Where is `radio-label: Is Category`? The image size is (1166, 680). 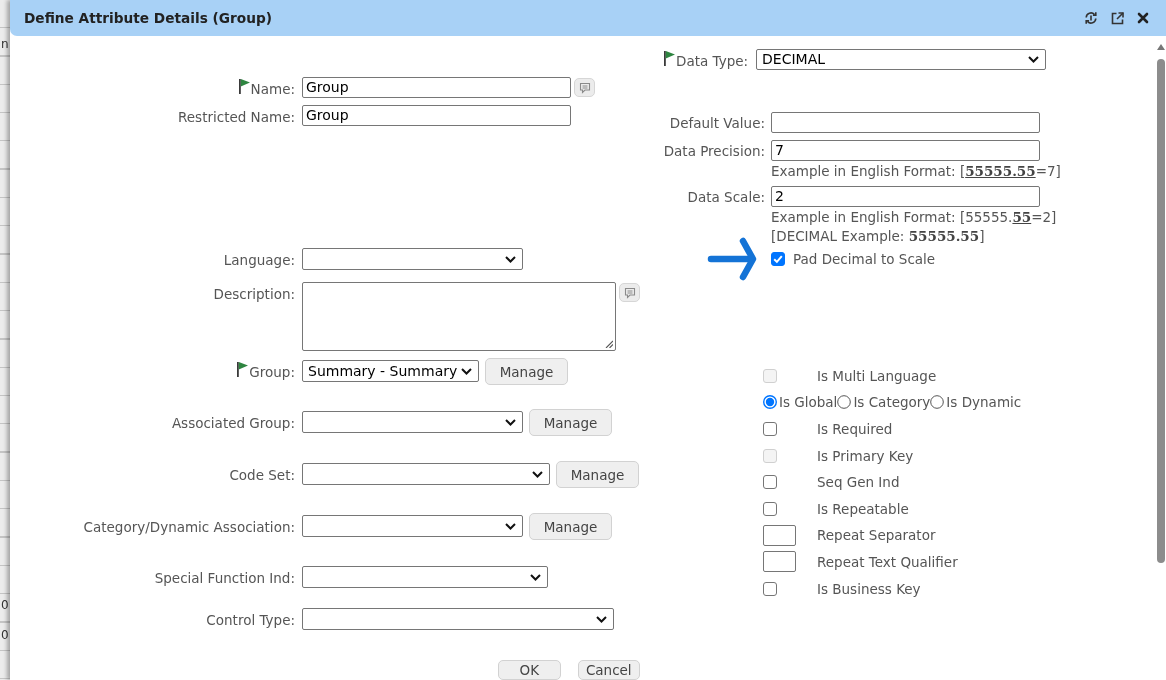 radio-label: Is Category is located at coordinates (892, 402).